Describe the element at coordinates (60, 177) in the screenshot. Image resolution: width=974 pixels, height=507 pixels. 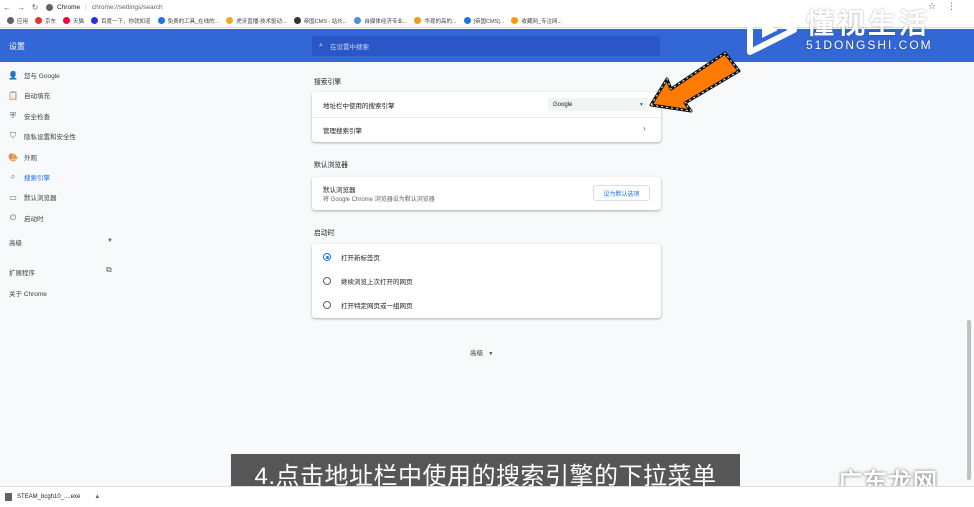
I see `sidebar-item: ⌕ 搜索引擎` at that location.